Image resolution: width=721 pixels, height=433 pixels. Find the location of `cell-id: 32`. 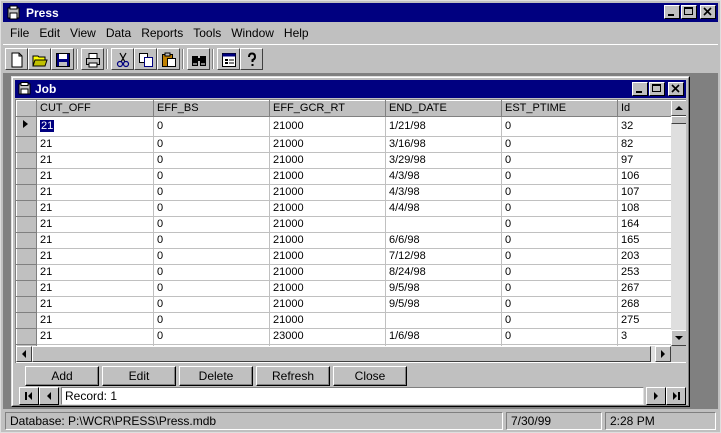

cell-id: 32 is located at coordinates (644, 126).